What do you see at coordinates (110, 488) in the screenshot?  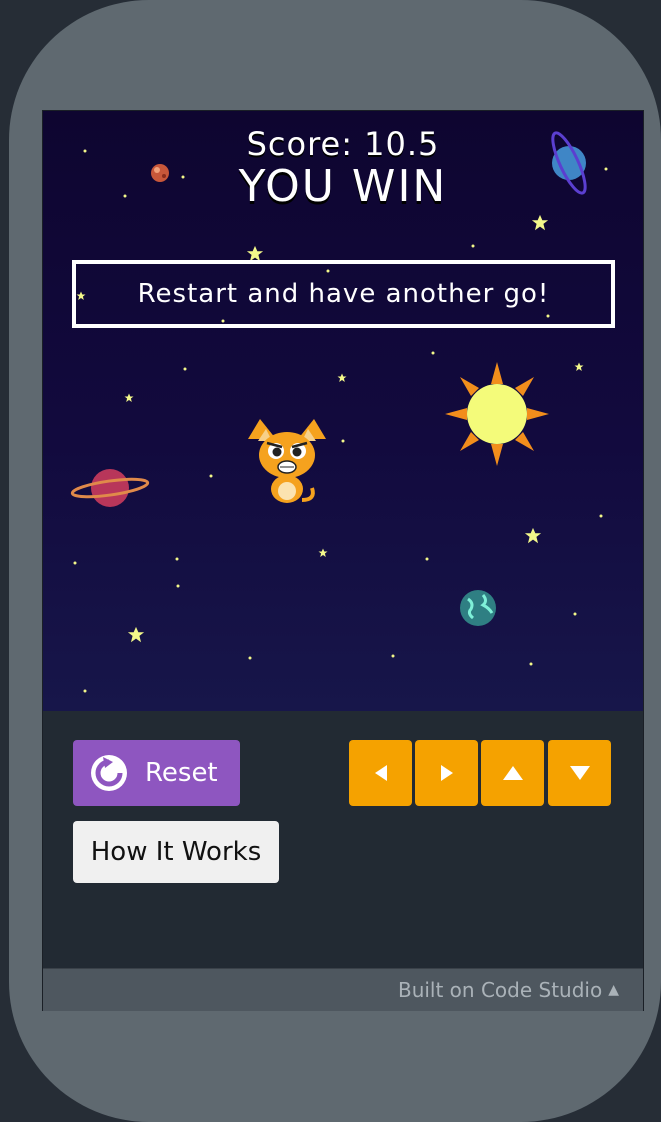 I see `pink-ringed-planet-icon` at bounding box center [110, 488].